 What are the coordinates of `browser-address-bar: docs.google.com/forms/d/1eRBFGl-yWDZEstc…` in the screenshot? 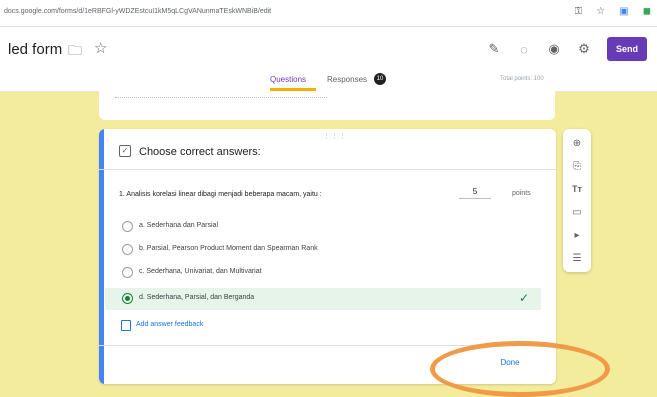 It's located at (328, 13).